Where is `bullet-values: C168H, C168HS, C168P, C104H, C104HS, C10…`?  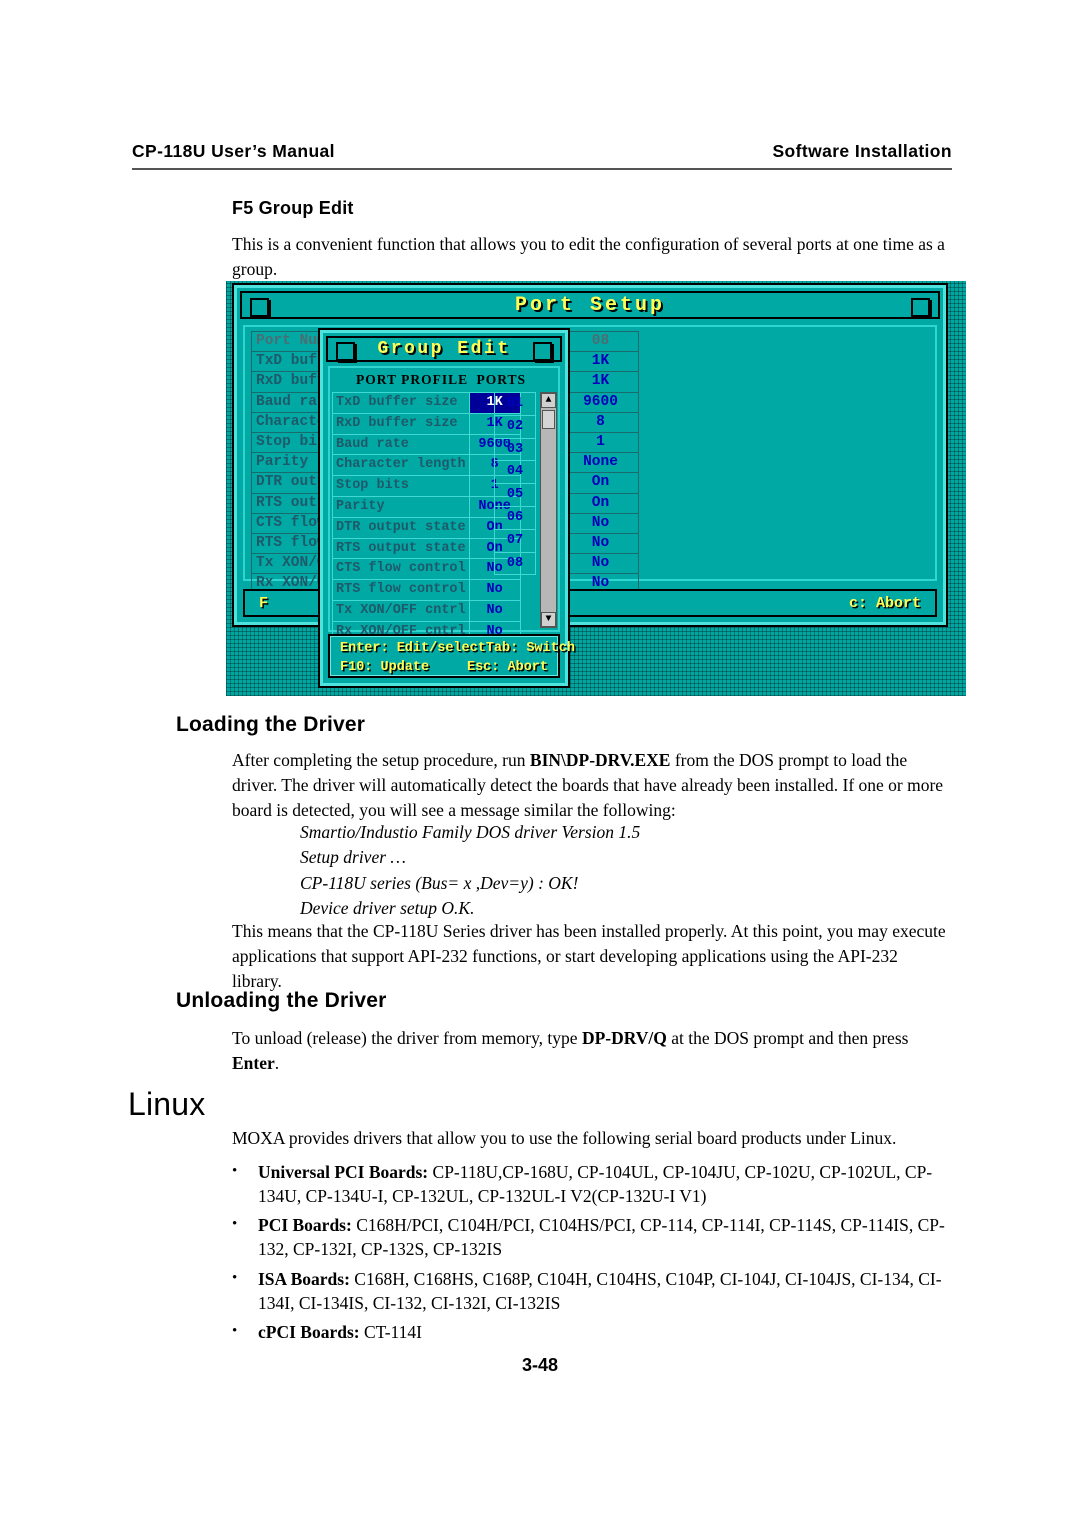
bullet-values: C168H, C168HS, C168P, C104H, C104HS, C10… is located at coordinates (600, 1290).